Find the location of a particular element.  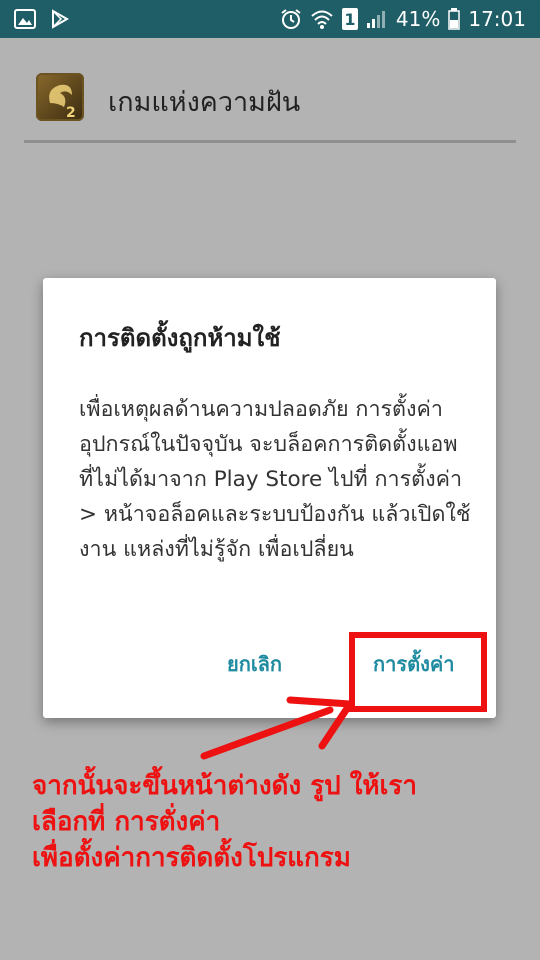

wifi-icon is located at coordinates (322, 19).